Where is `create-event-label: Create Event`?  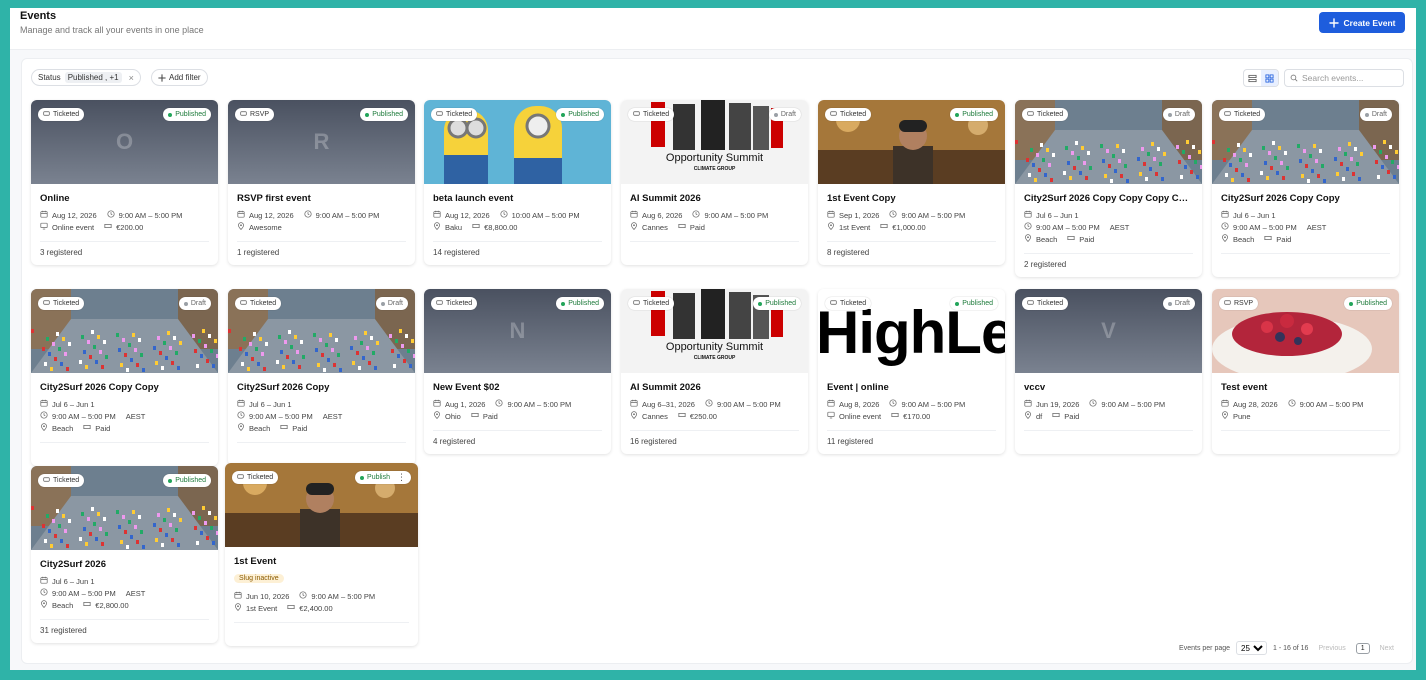 create-event-label: Create Event is located at coordinates (1369, 22).